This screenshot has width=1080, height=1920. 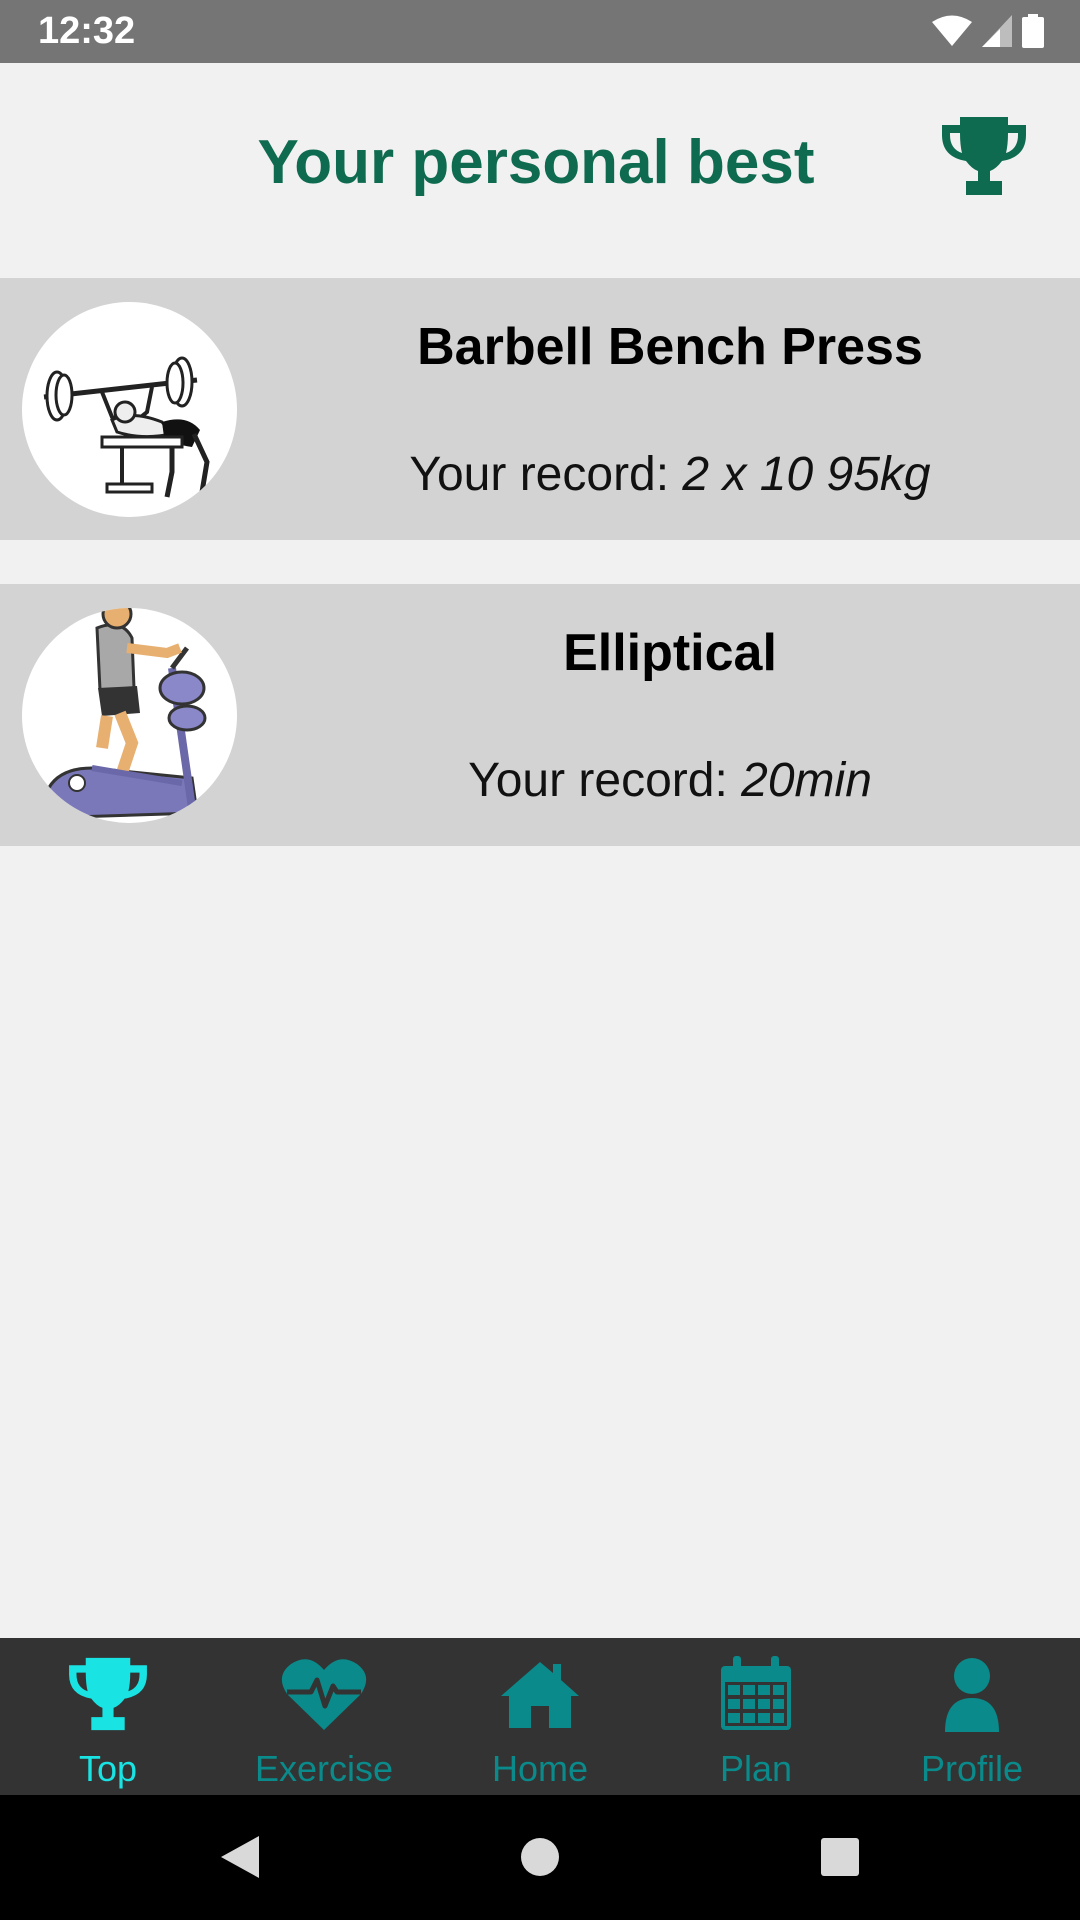 I want to click on back-icon, so click(x=240, y=1857).